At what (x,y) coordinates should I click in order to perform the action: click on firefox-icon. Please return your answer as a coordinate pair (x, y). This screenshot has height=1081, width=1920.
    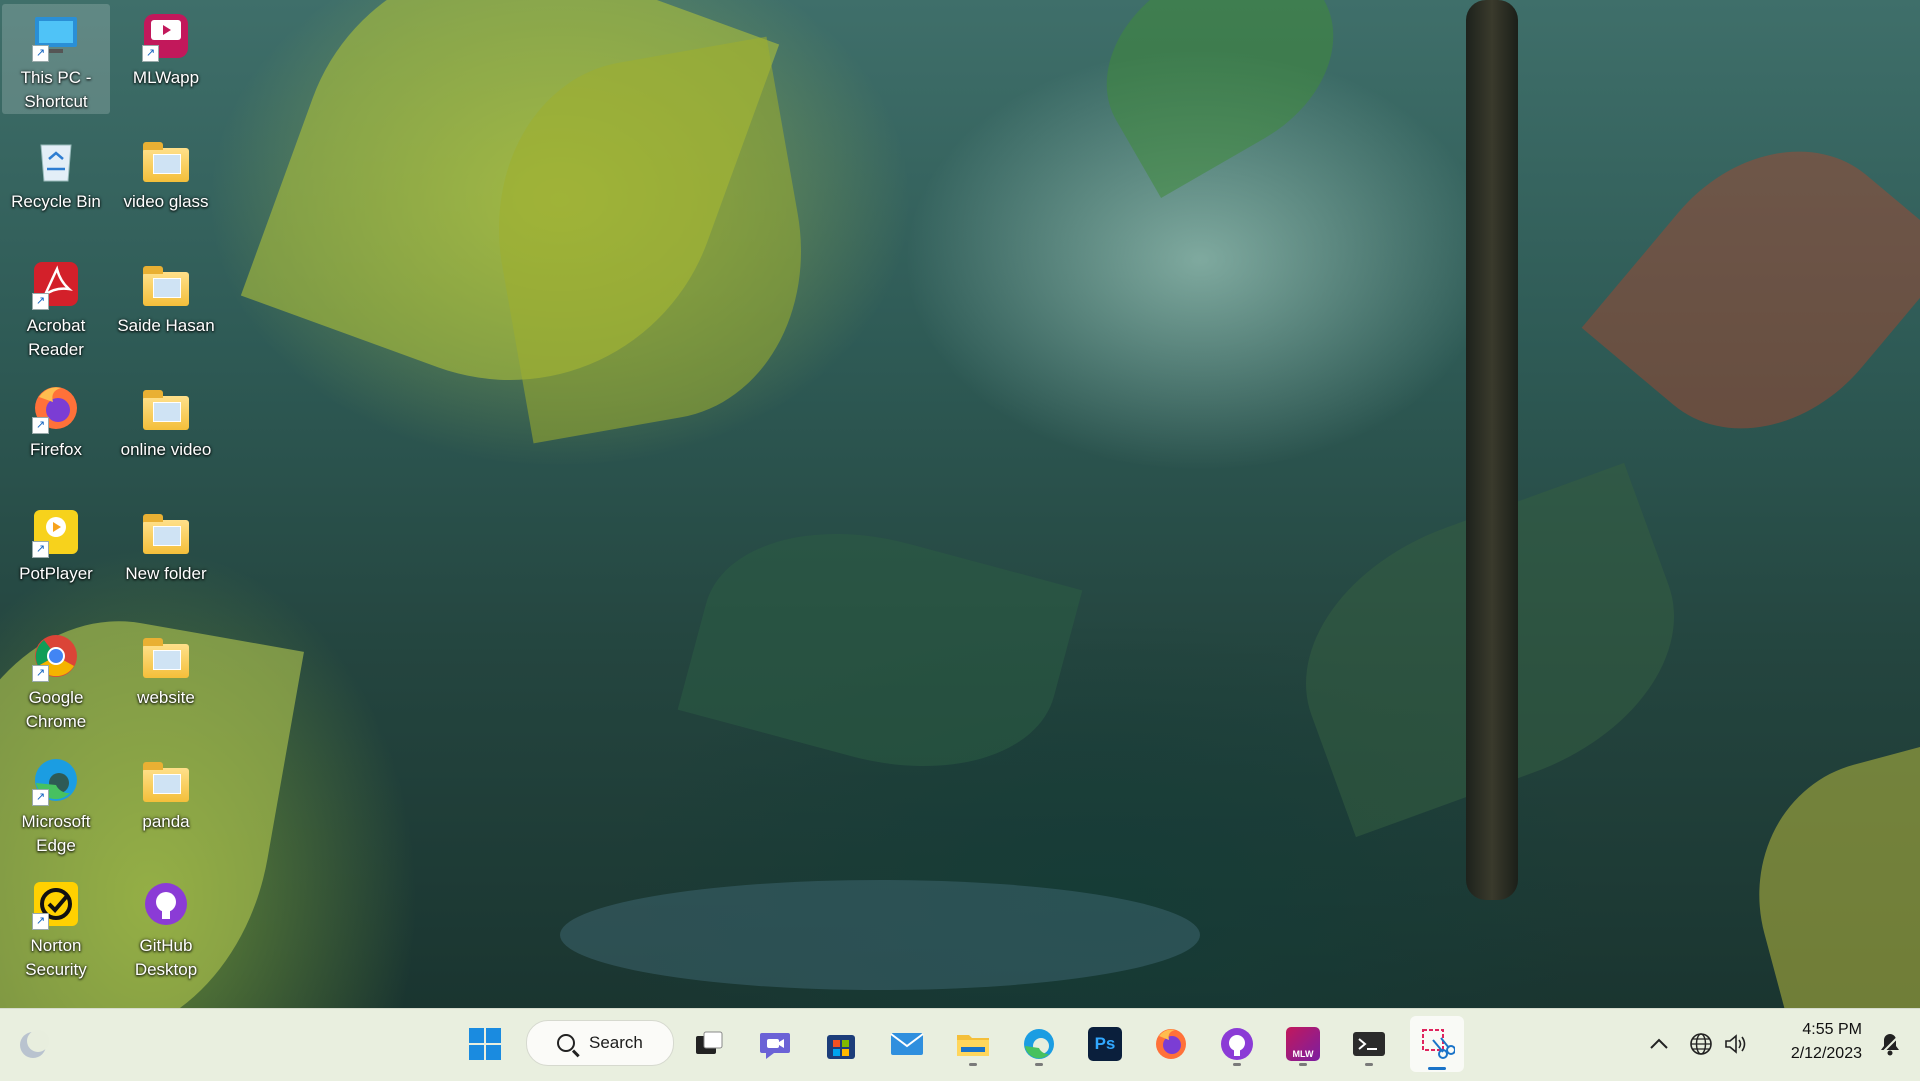
    Looking at the image, I should click on (1171, 1044).